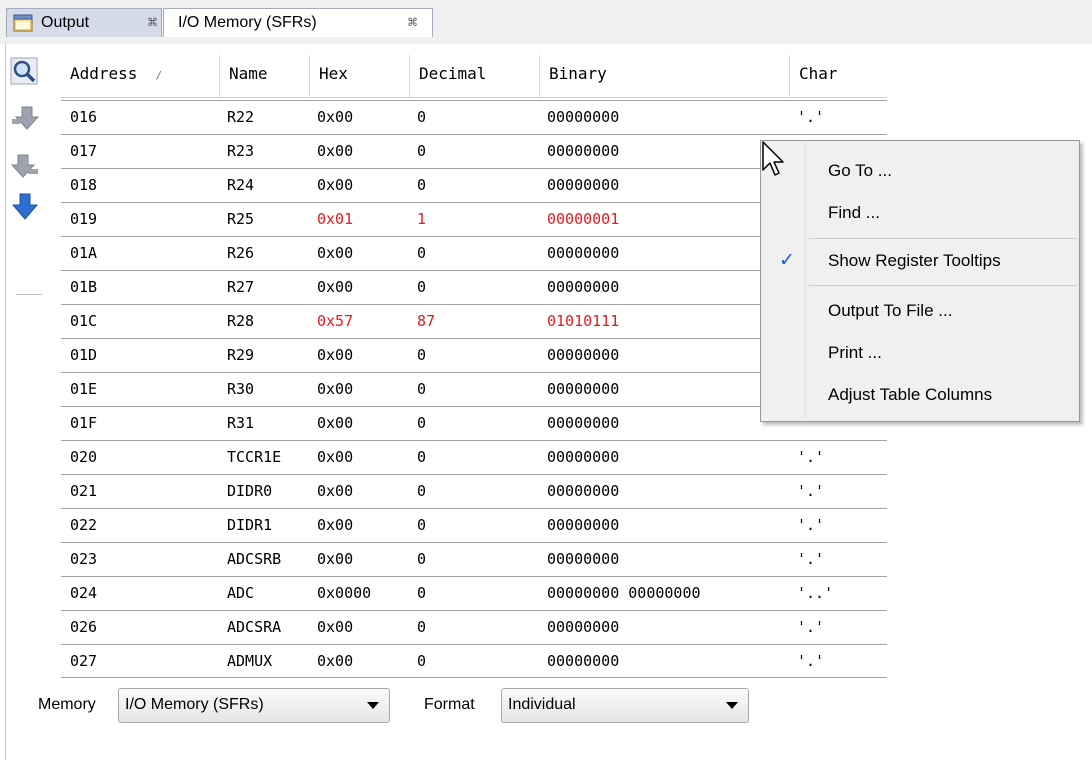  Describe the element at coordinates (241, 321) in the screenshot. I see `name-cell: R28` at that location.